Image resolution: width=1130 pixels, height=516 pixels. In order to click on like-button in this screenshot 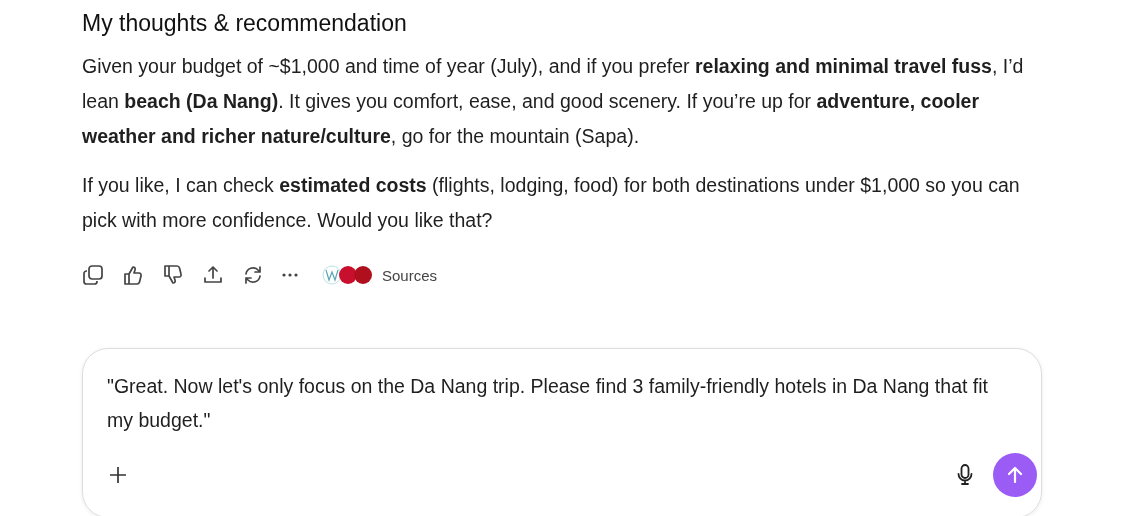, I will do `click(133, 275)`.